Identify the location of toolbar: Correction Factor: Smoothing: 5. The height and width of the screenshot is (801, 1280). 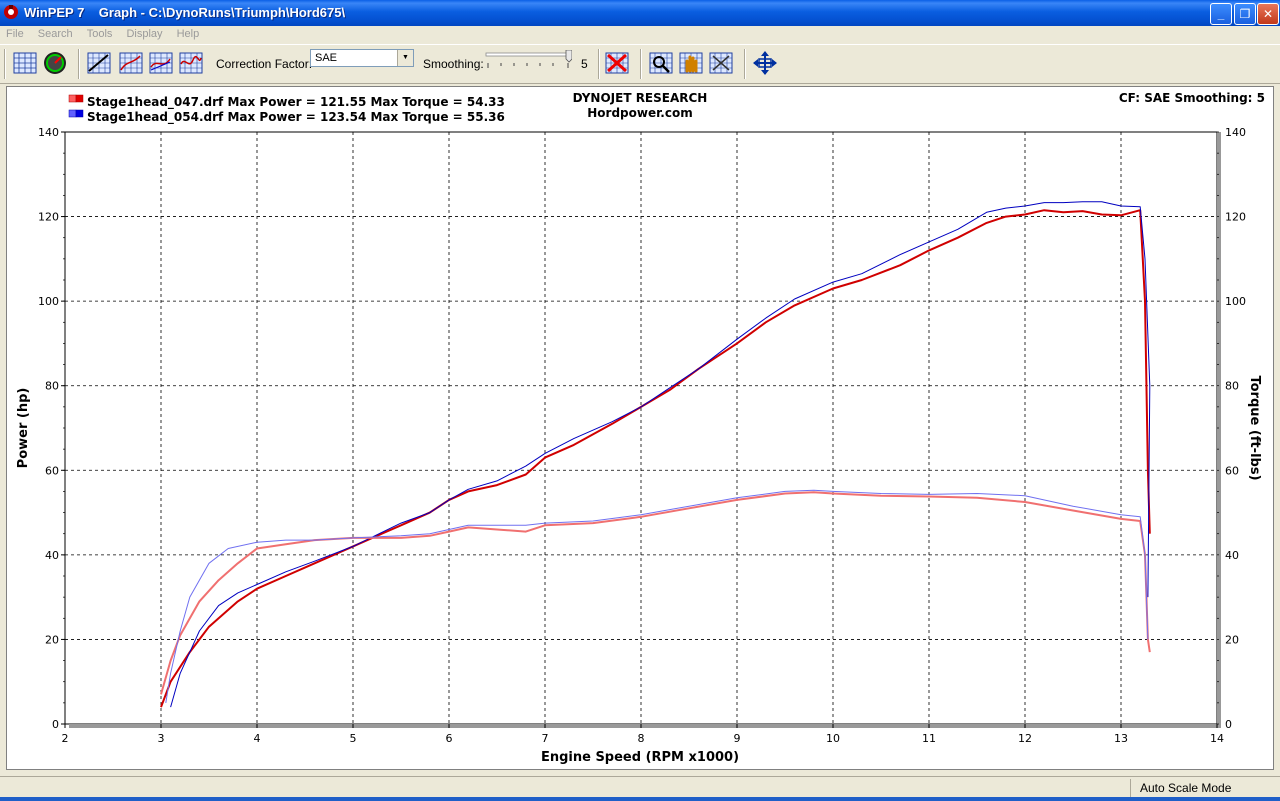
(640, 64).